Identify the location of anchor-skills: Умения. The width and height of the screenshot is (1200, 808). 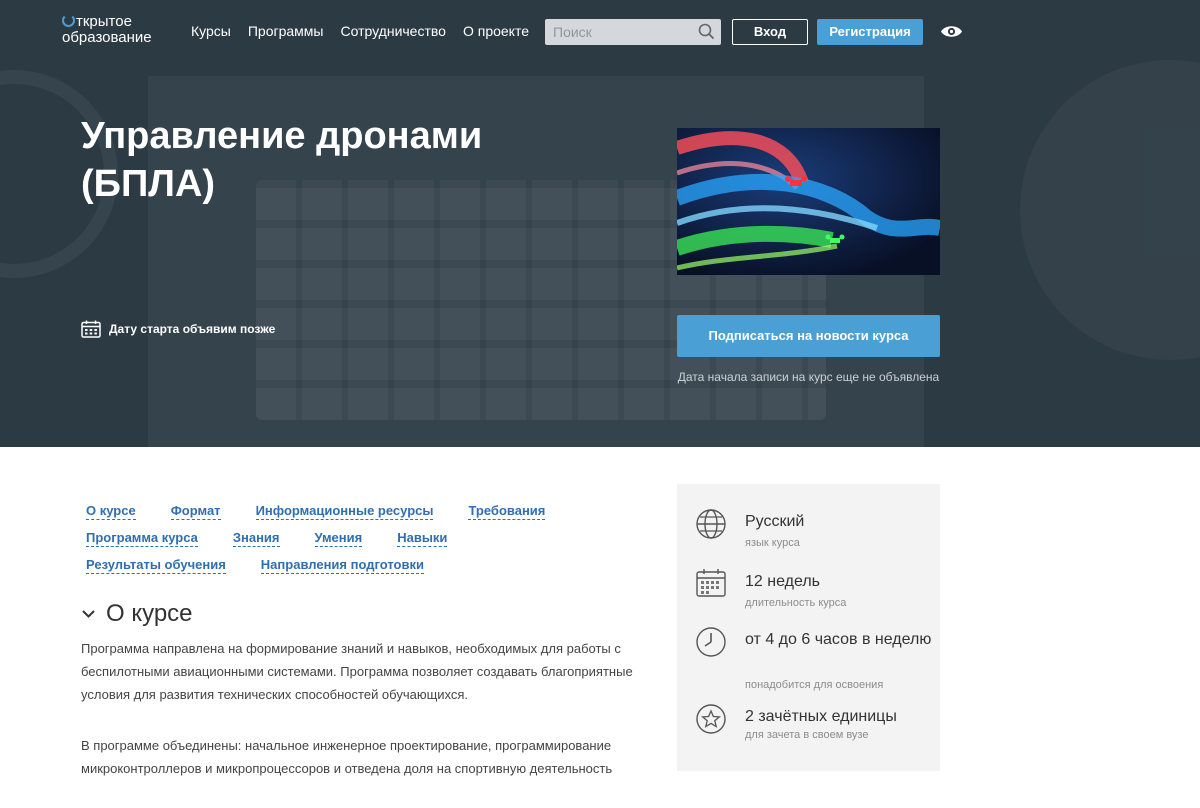
(338, 538).